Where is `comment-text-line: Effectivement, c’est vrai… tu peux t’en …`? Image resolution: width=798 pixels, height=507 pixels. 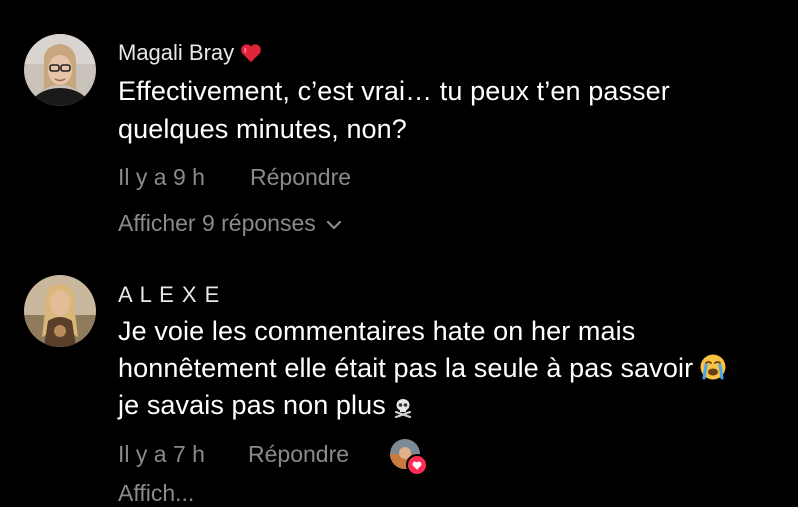
comment-text-line: Effectivement, c’est vrai… tu peux t’en … is located at coordinates (394, 91).